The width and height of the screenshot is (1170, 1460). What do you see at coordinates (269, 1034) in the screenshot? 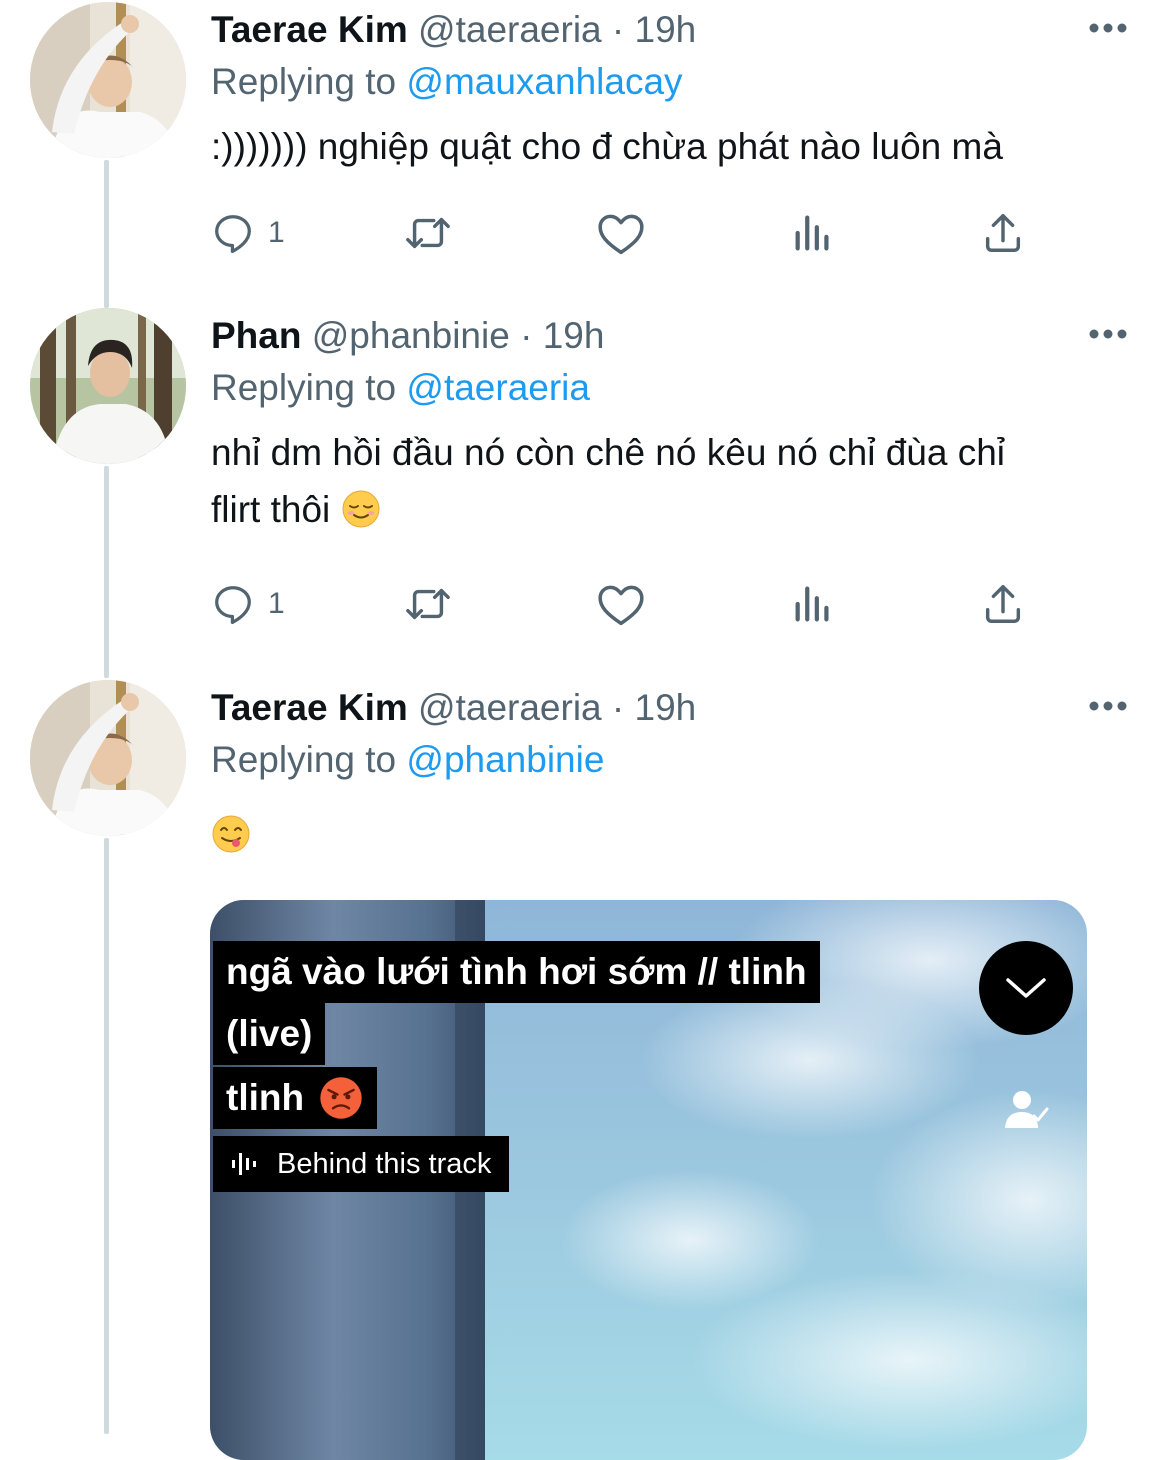
I see `track-title-line-2: (live)` at bounding box center [269, 1034].